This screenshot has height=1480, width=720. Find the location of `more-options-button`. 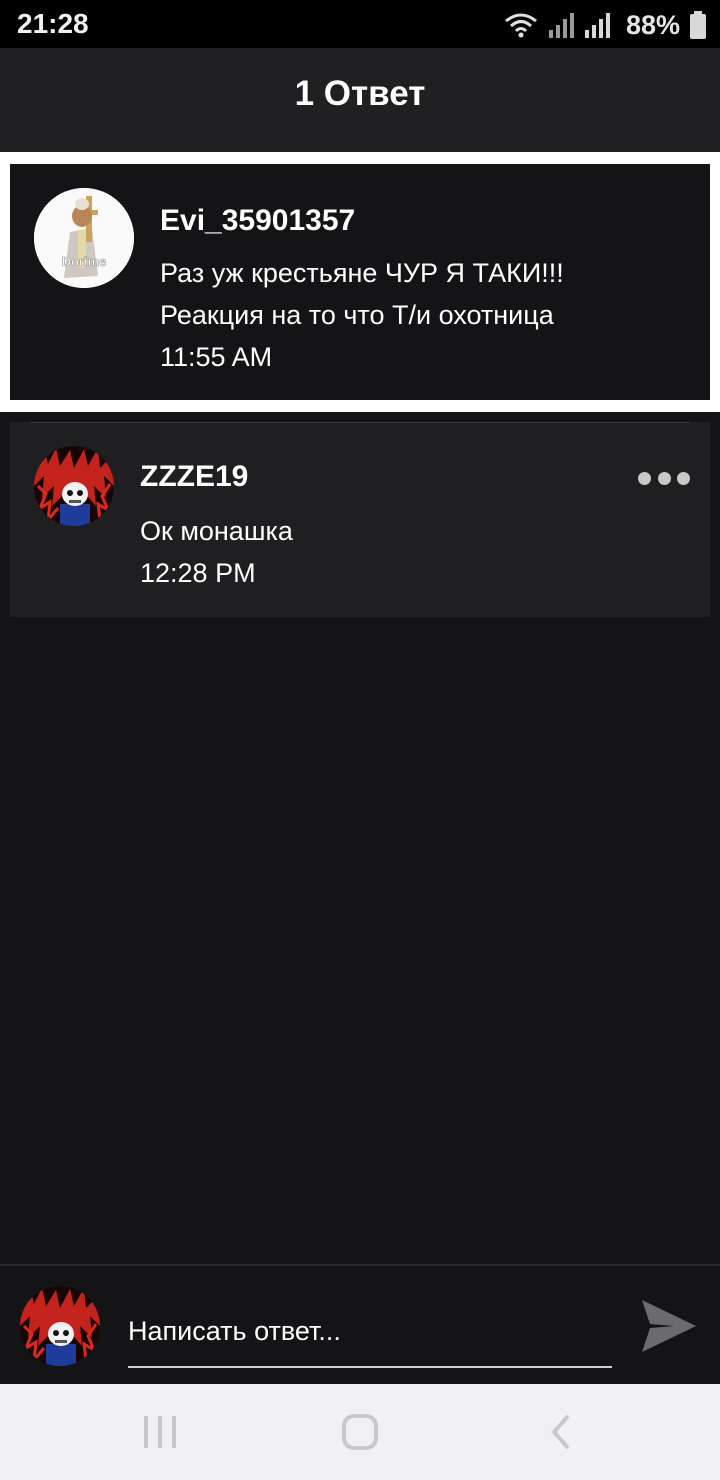

more-options-button is located at coordinates (664, 478).